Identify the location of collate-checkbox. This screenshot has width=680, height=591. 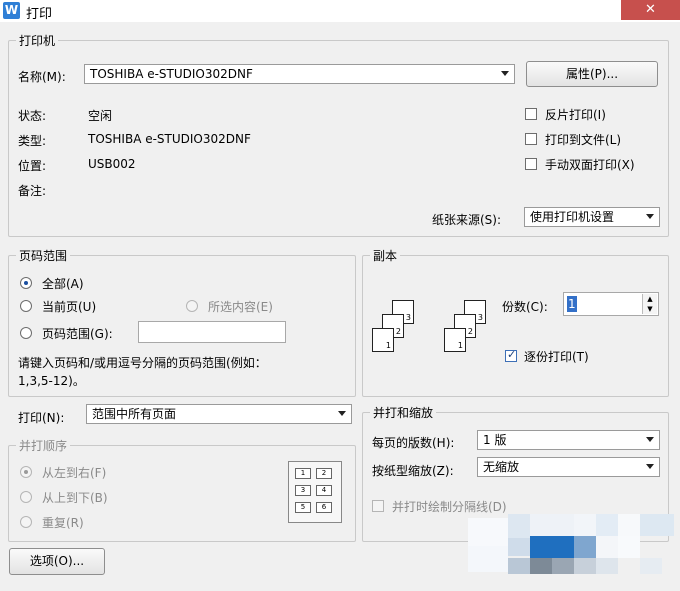
(511, 355).